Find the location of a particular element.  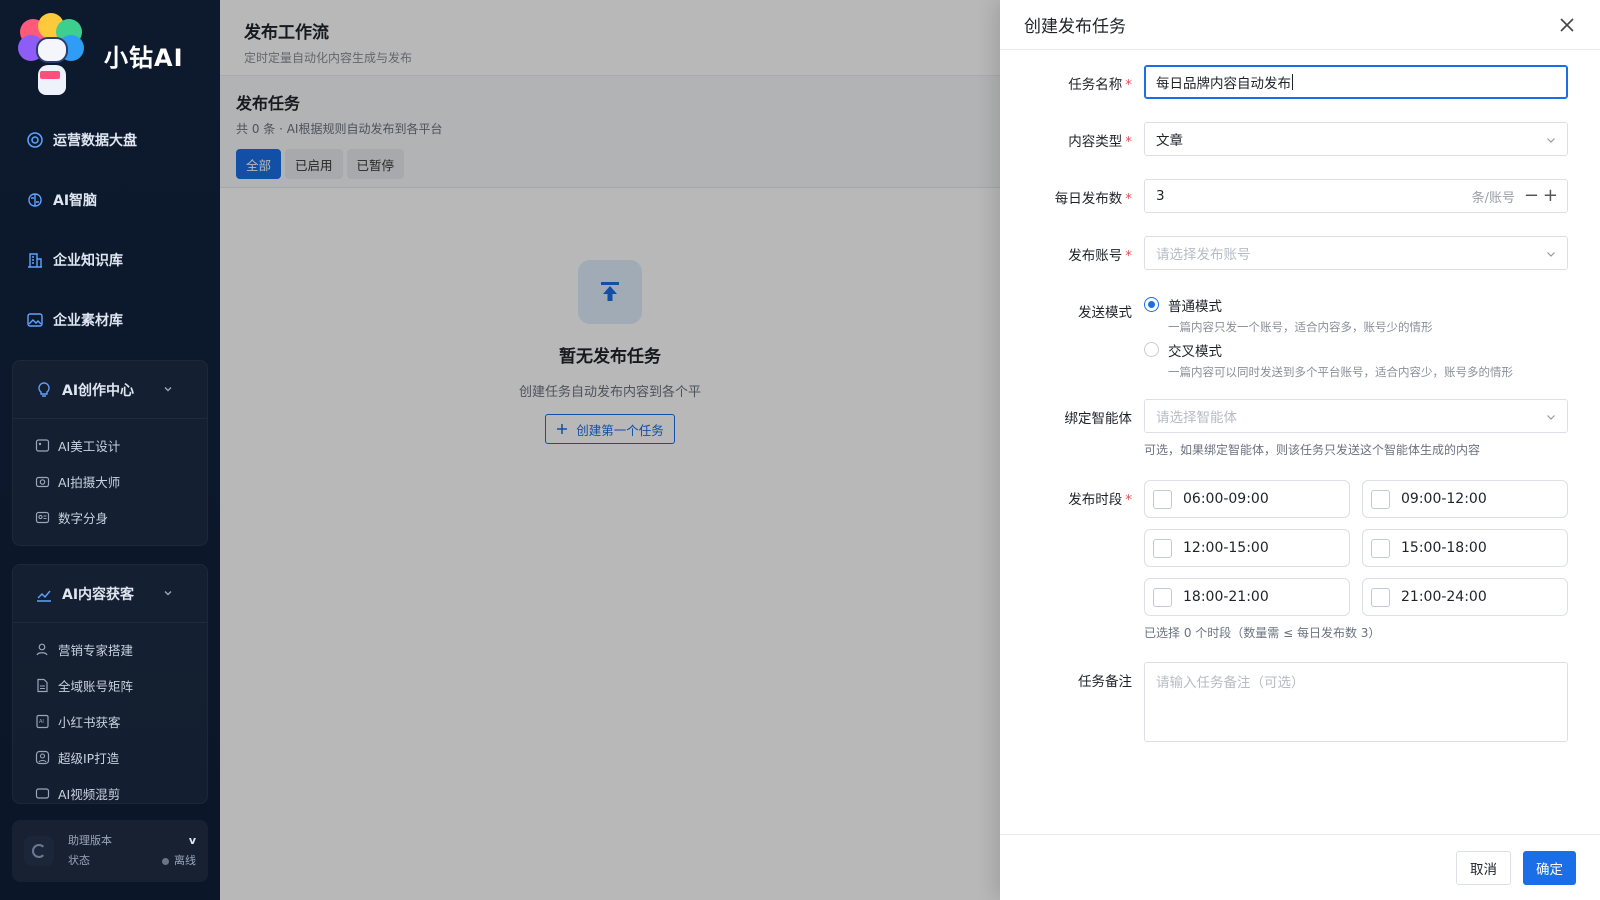

sidebar-item-marketing-expert: 营销专家搭建 is located at coordinates (110, 649).